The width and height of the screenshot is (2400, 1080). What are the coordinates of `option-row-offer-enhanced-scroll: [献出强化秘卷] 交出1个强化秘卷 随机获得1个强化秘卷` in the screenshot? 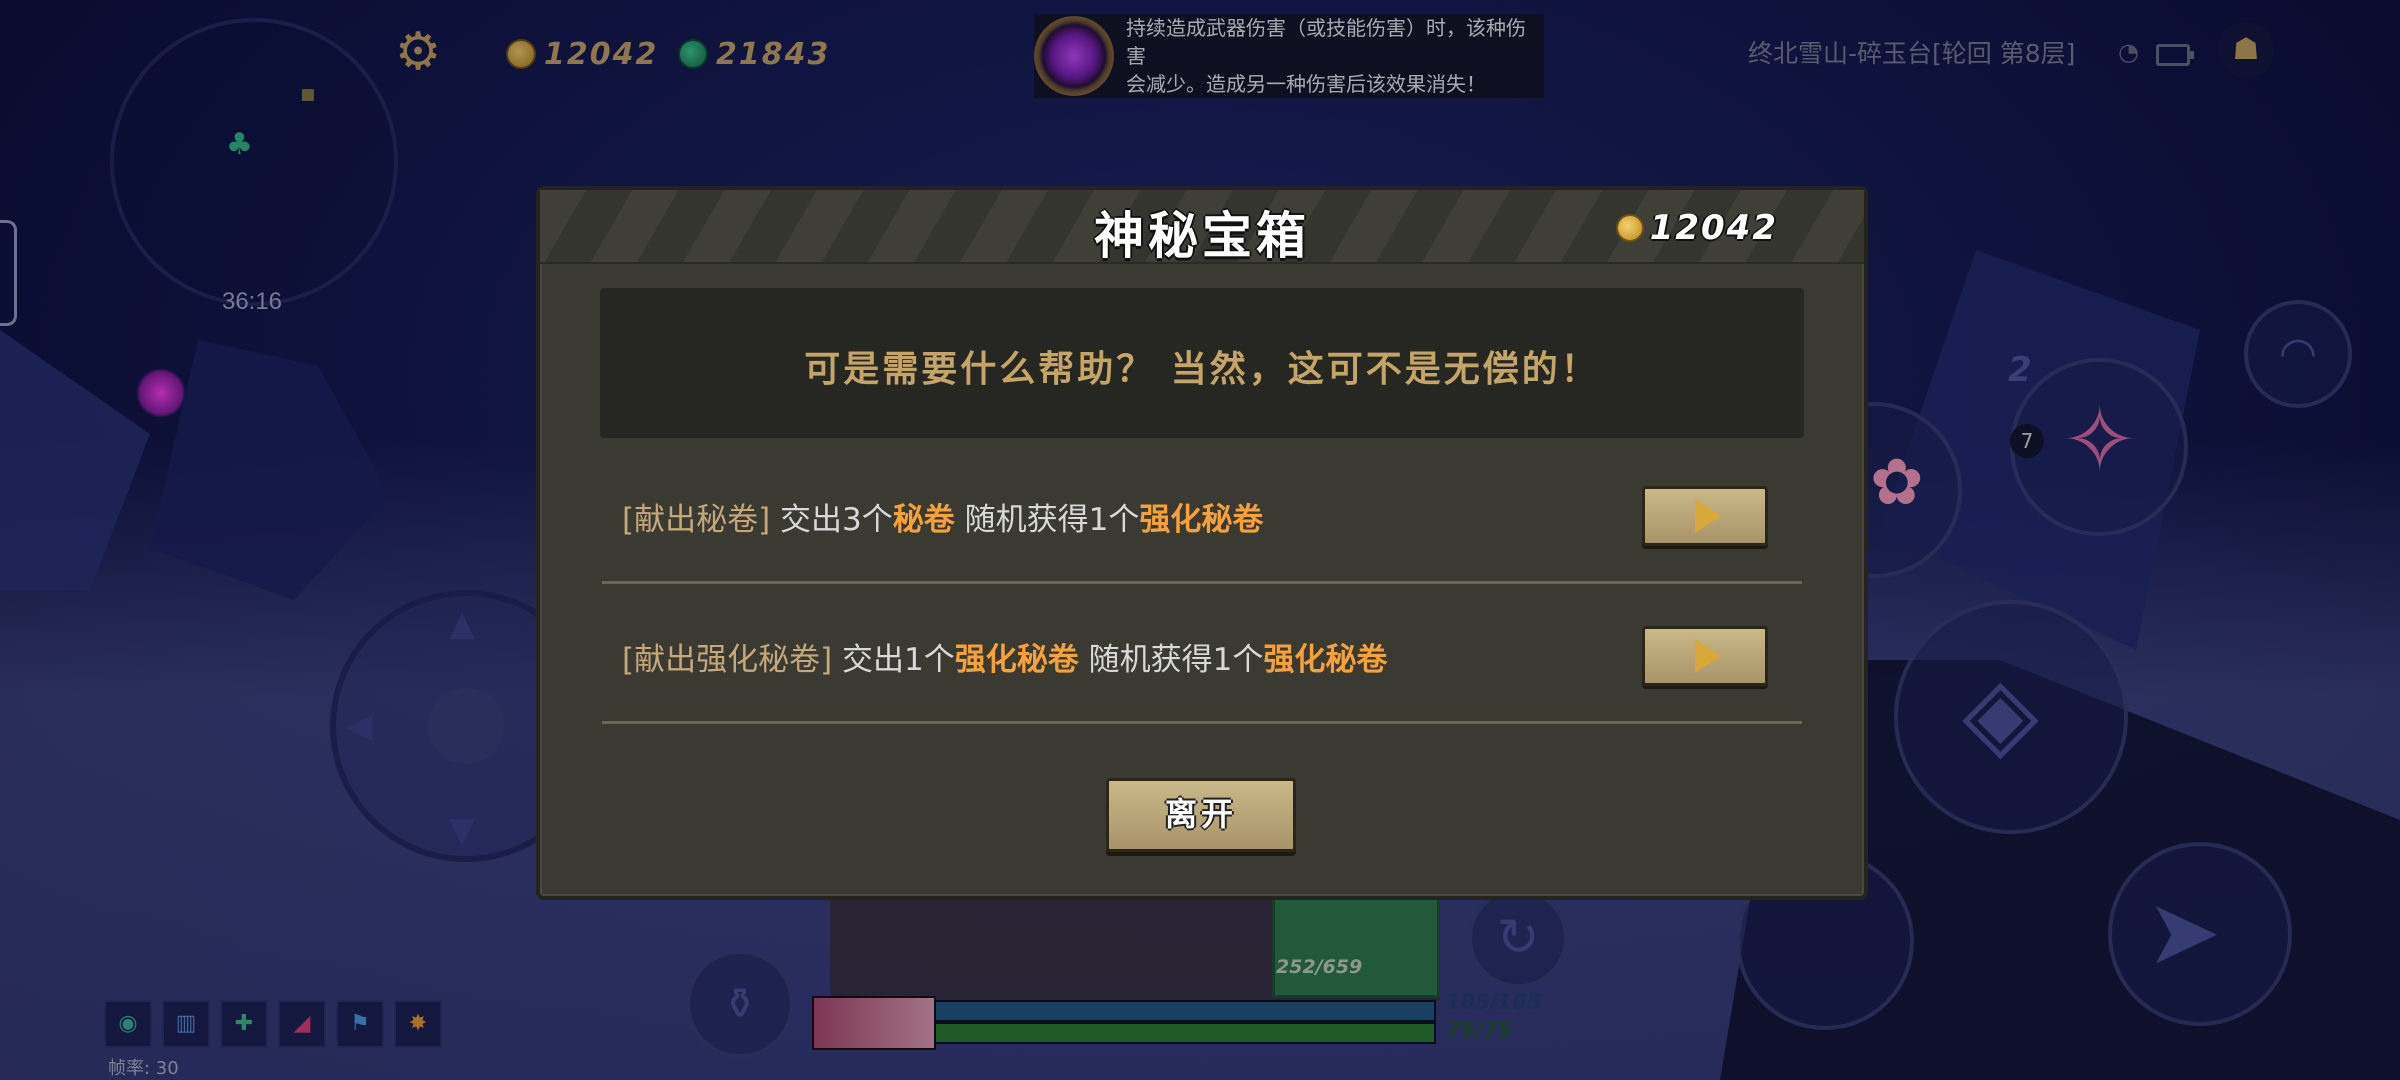 It's located at (1202, 655).